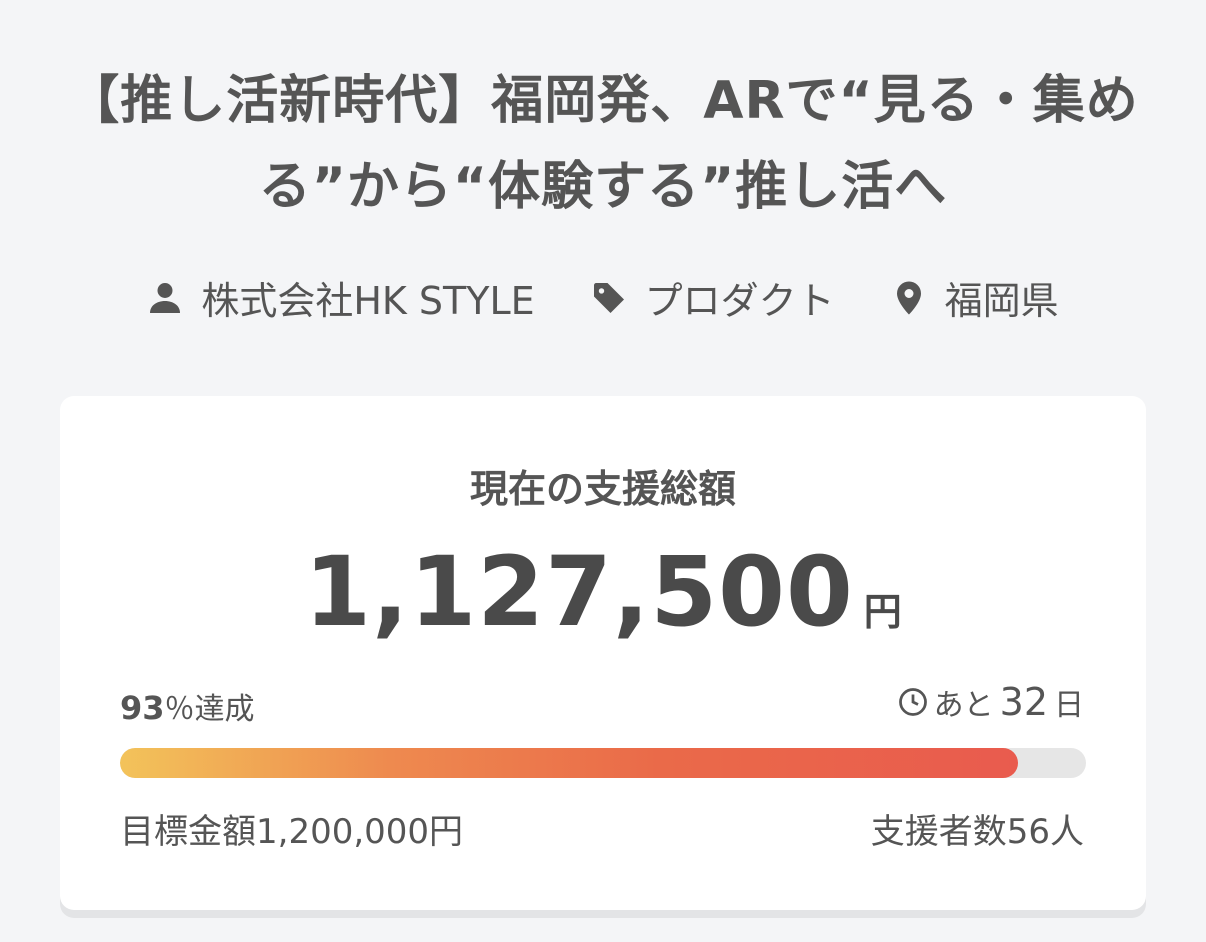 This screenshot has width=1206, height=942. Describe the element at coordinates (977, 832) in the screenshot. I see `supporter-count: 支援者数56人` at that location.